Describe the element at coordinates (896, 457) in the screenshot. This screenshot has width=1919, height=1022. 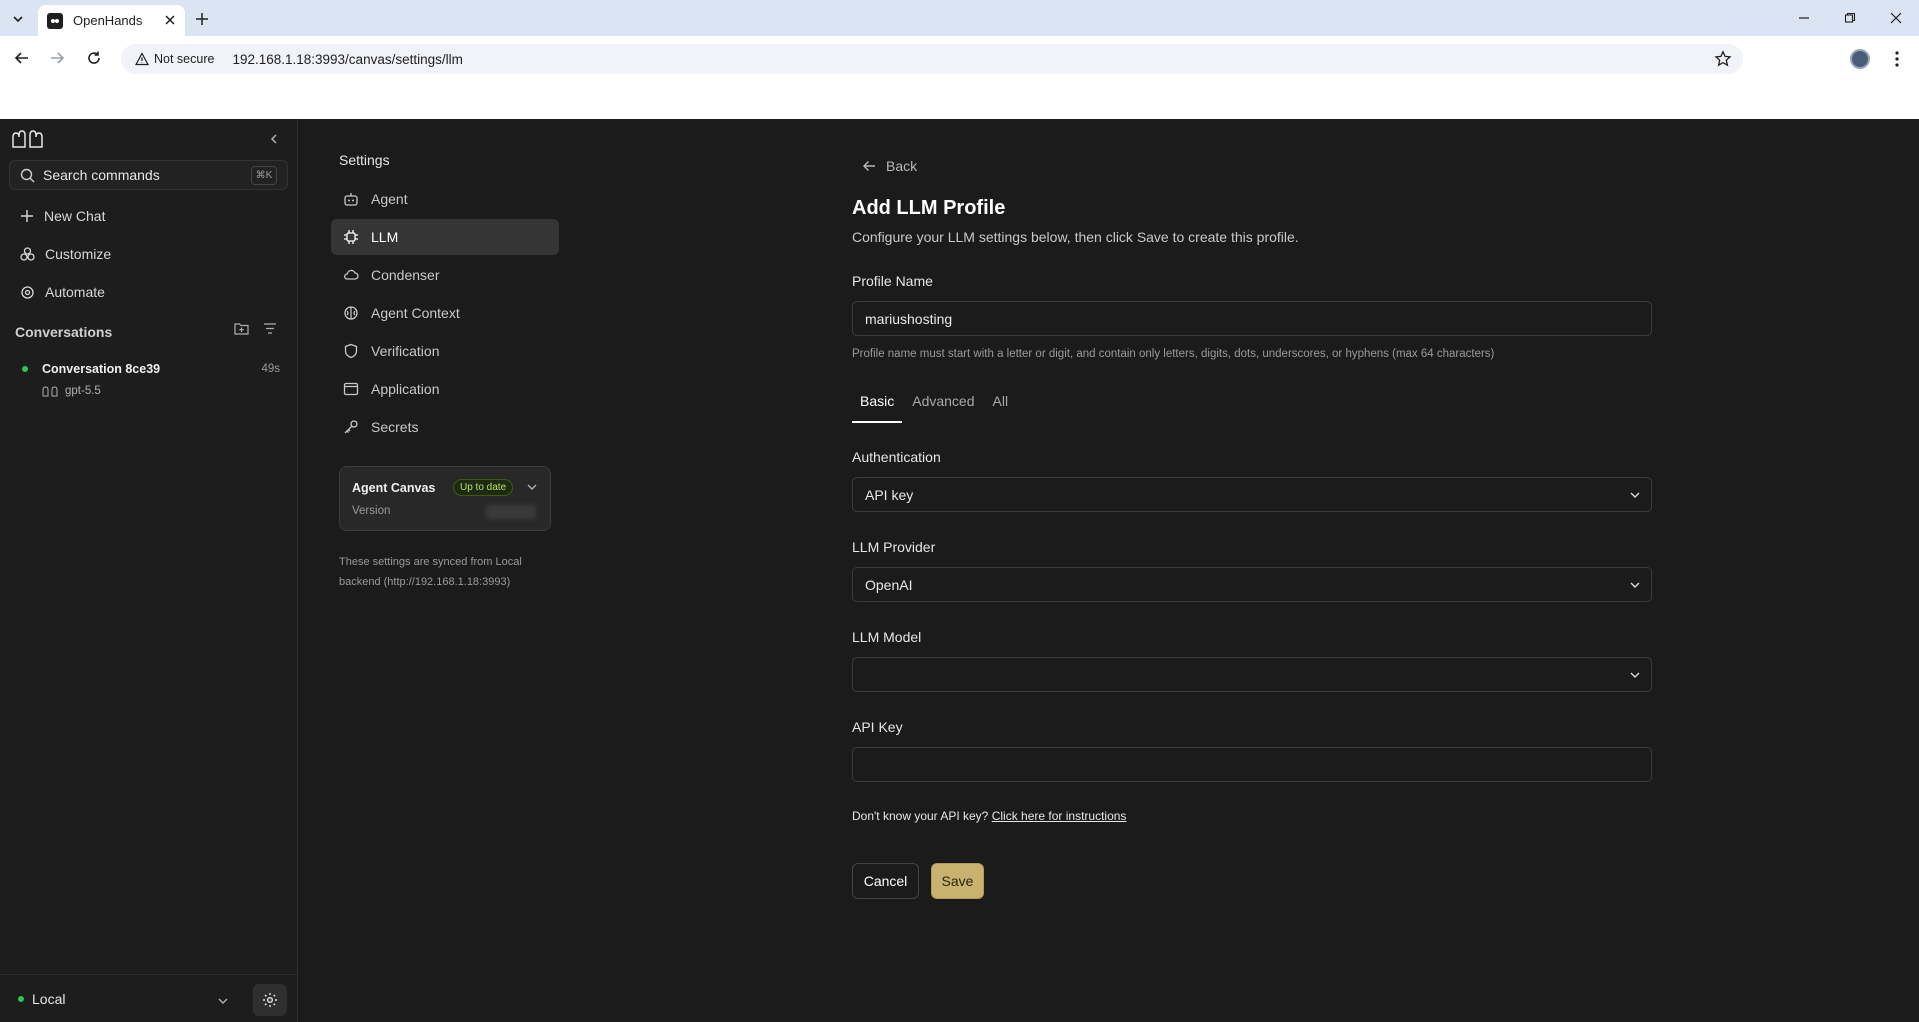
I see `authentication-label: Authentication` at that location.